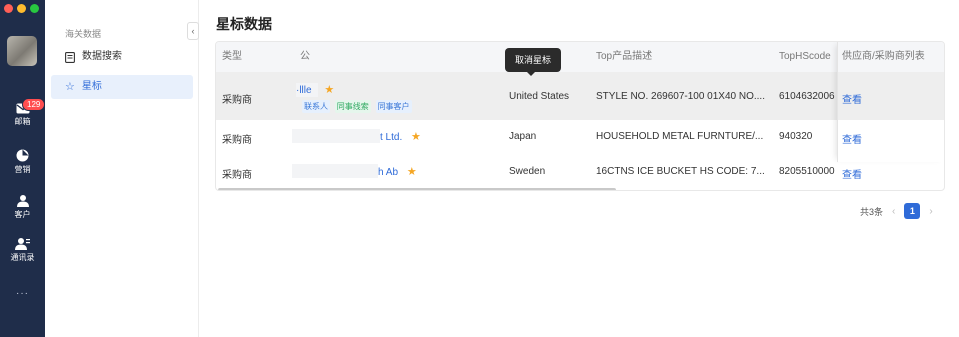  What do you see at coordinates (352, 106) in the screenshot?
I see `tag-colleague-lead: 同事线索` at bounding box center [352, 106].